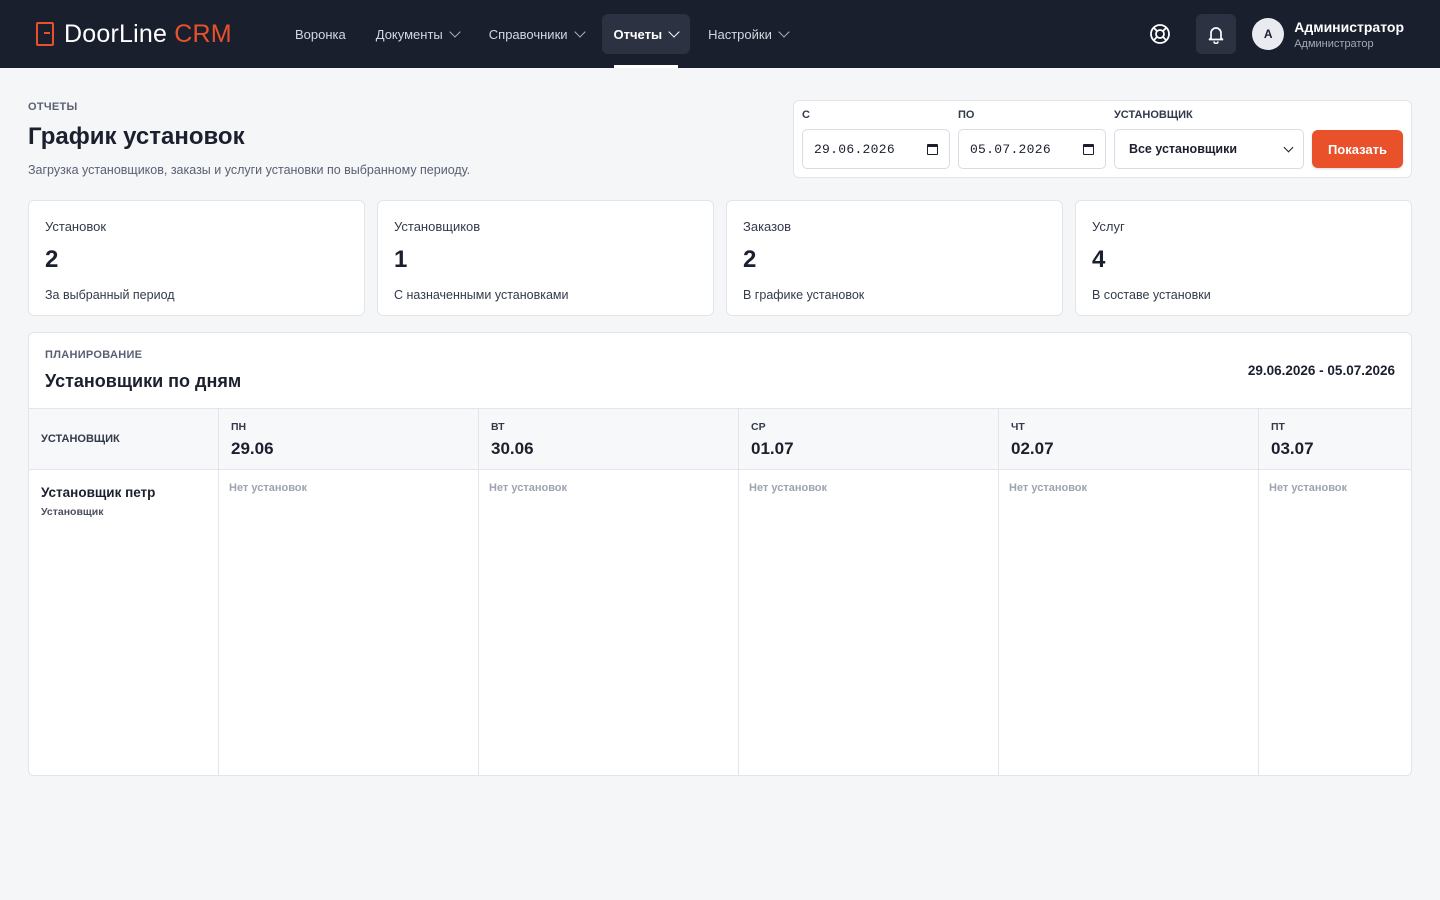 The image size is (1440, 900). What do you see at coordinates (646, 41) in the screenshot?
I see `nav-item-reports: Отчеты` at bounding box center [646, 41].